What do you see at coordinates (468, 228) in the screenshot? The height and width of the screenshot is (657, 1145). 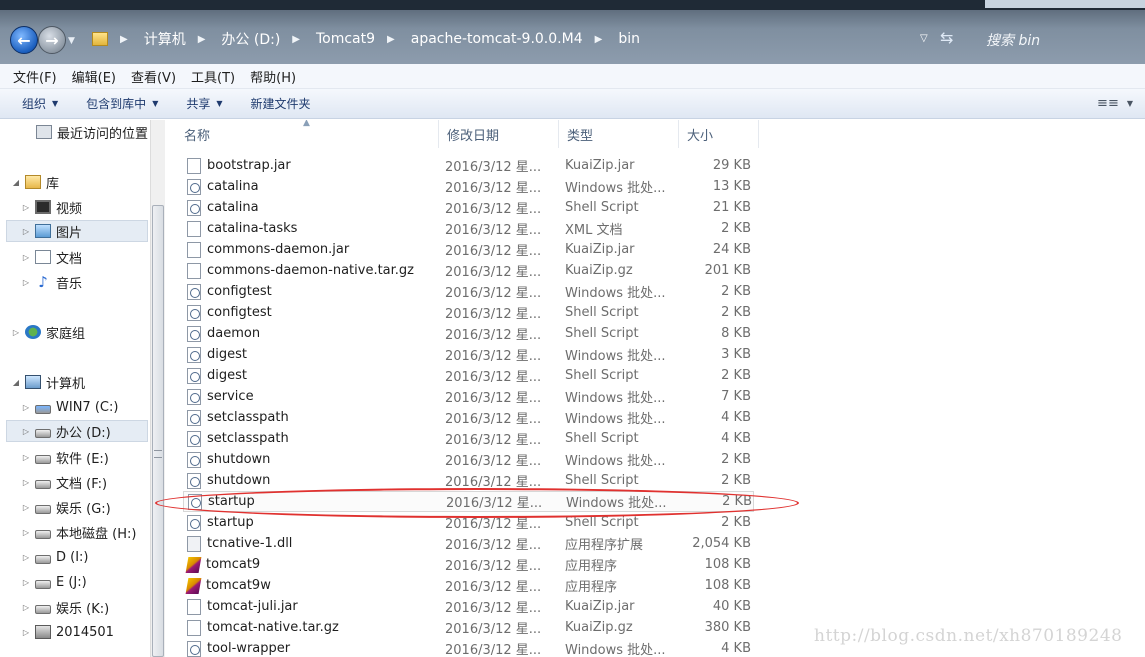 I see `file-row: catalina-tasks 2016/3/12 星... XML 文档 2 KB` at bounding box center [468, 228].